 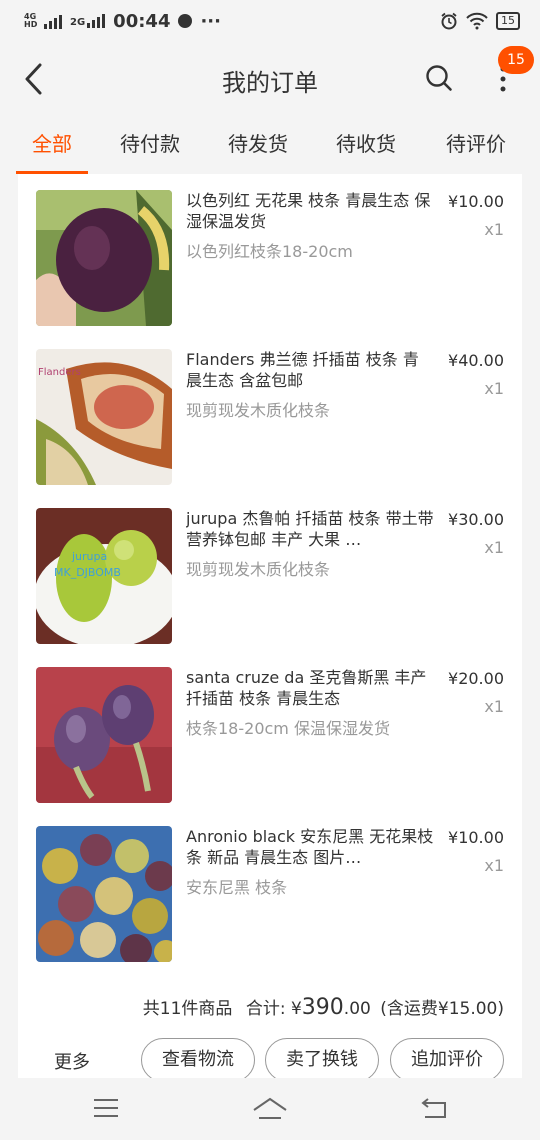 I want to click on product-info: 以色列红 无花果 枝条 青晨生态 保湿保温发货 以色列红枝条18-20cm, so click(x=310, y=226).